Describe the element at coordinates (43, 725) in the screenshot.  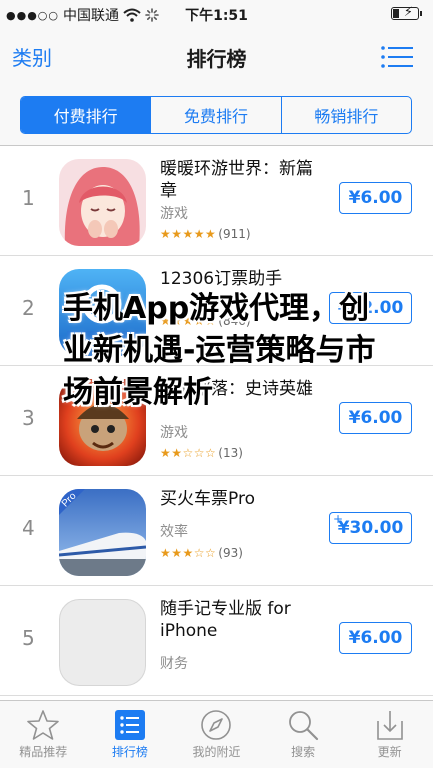
I see `star-icon` at that location.